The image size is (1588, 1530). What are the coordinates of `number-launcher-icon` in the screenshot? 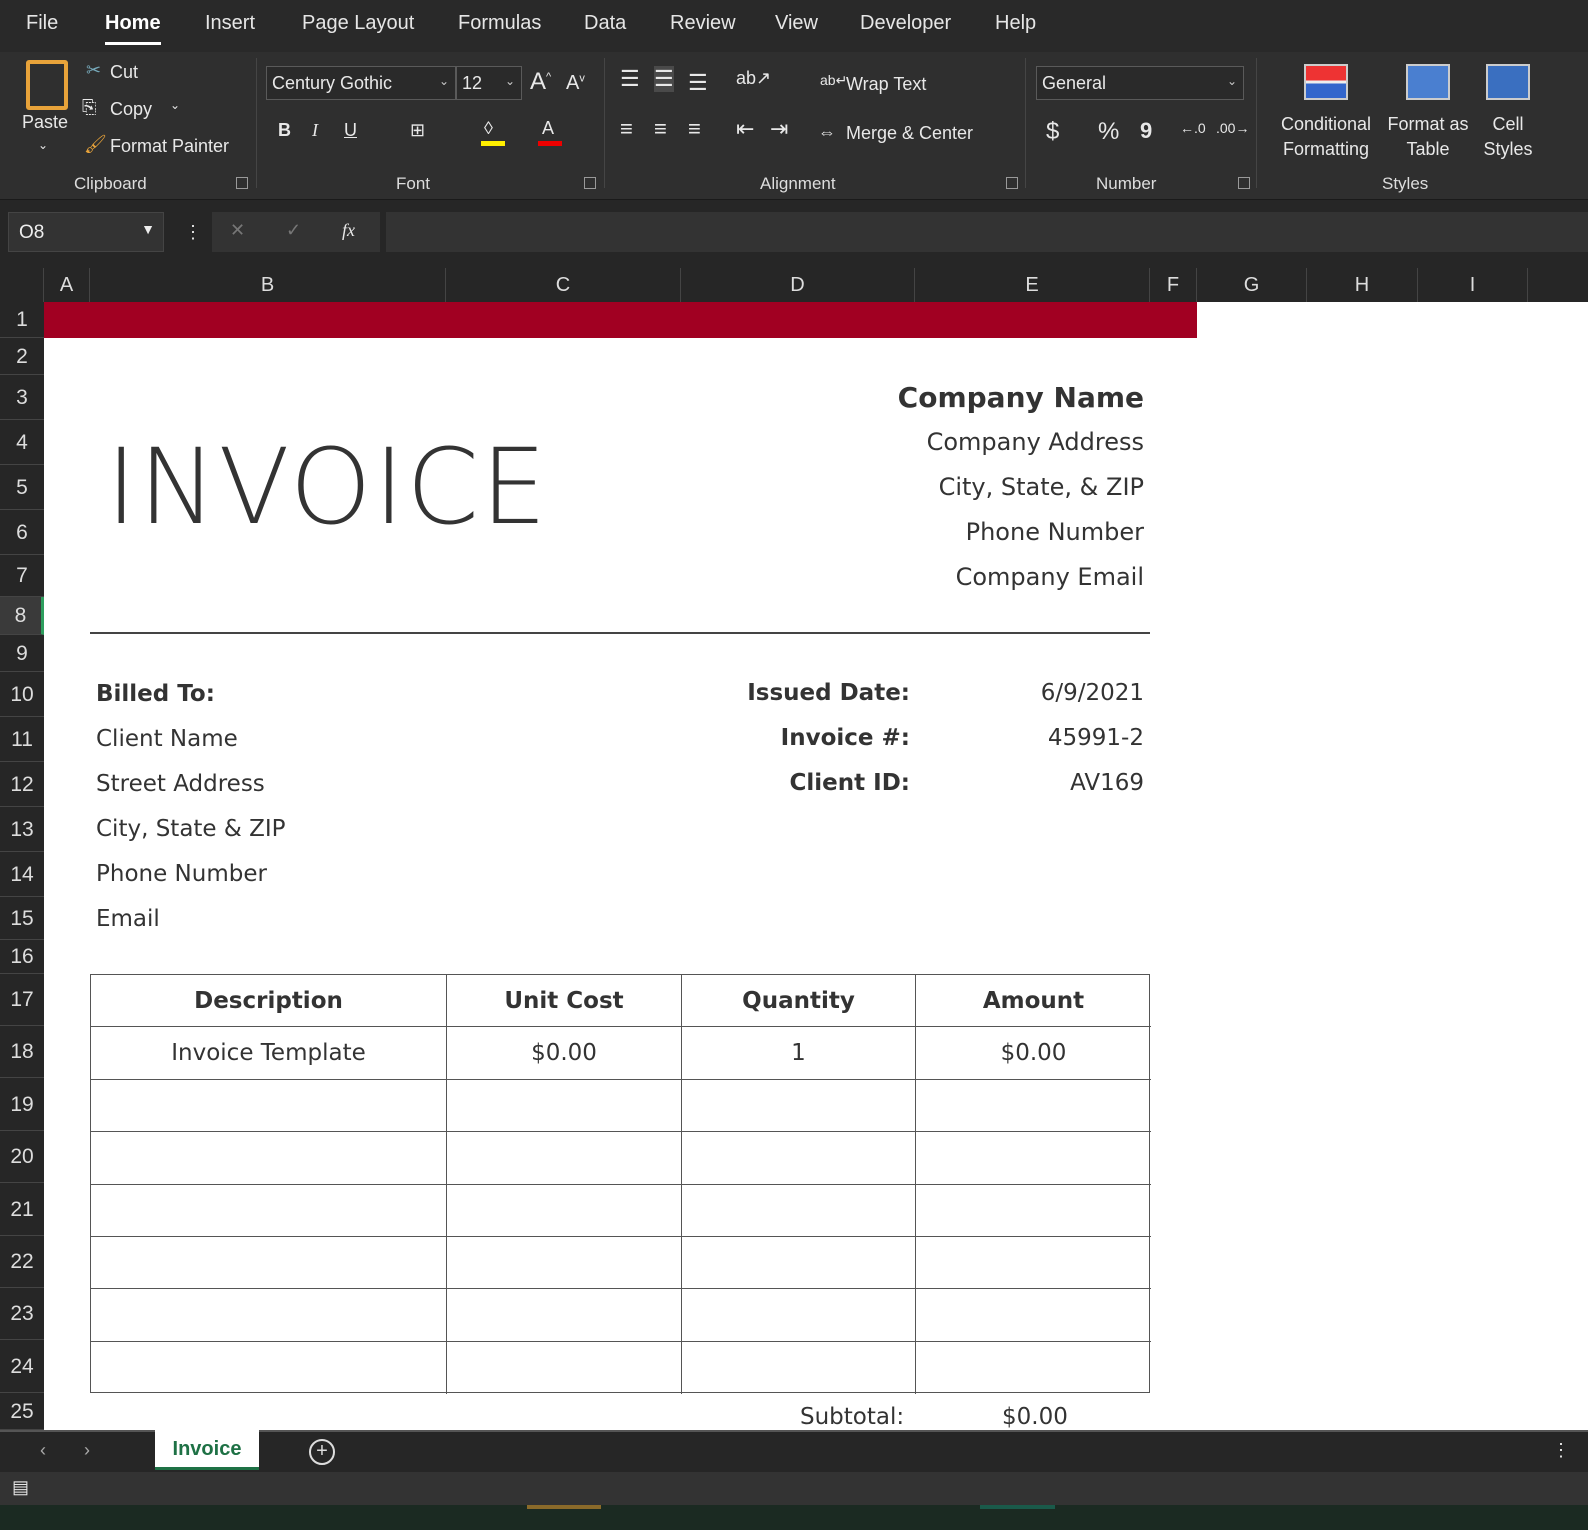 It's located at (1244, 183).